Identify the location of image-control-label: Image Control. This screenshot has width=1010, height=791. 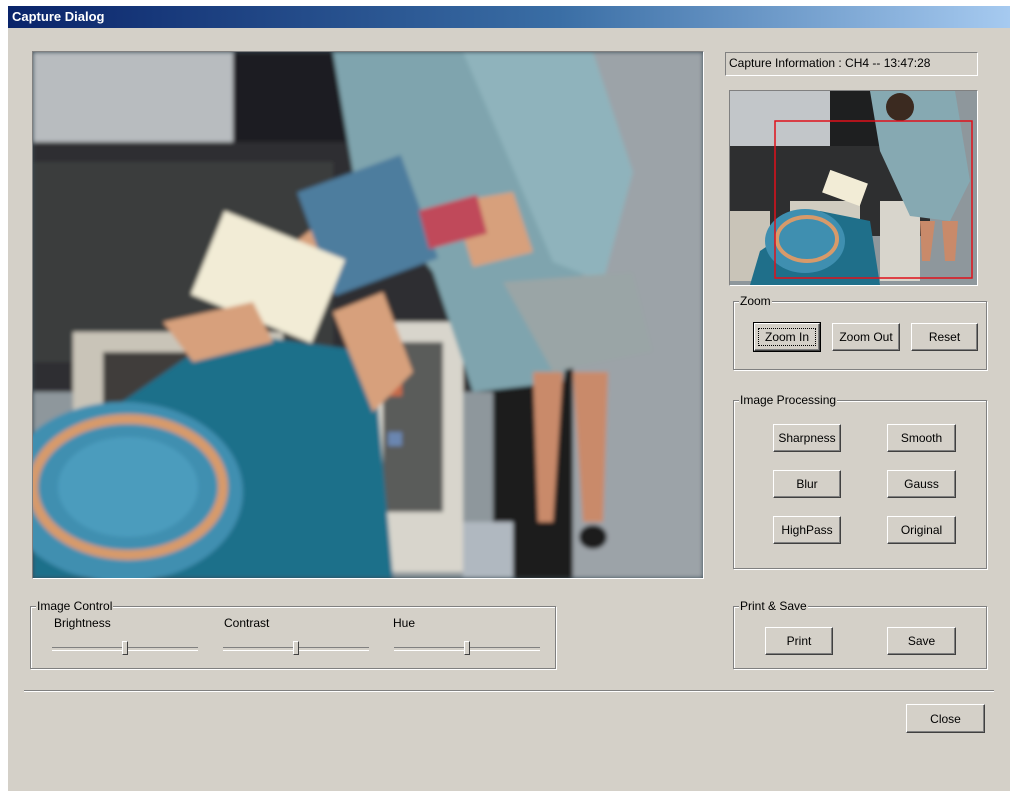
(75, 606).